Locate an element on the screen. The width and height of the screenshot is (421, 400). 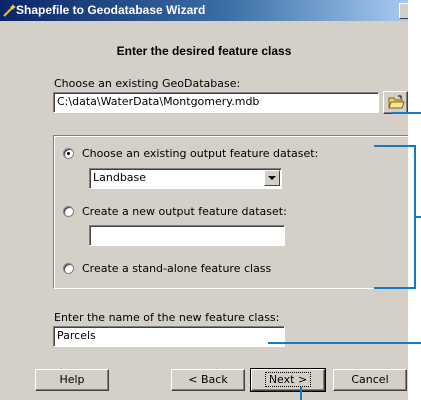
callout-line-browse is located at coordinates (406, 113).